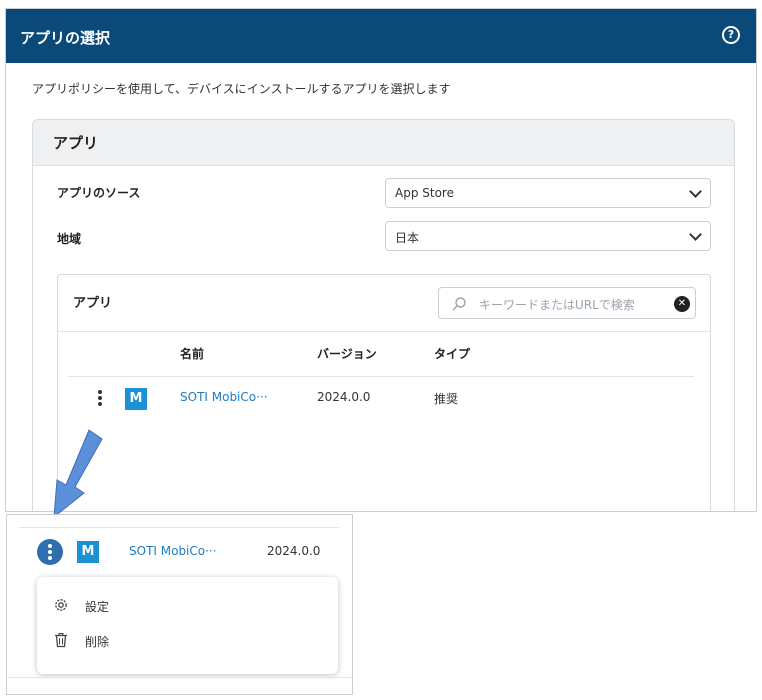 This screenshot has height=700, width=762. I want to click on menu-item-settings: 設定, so click(187, 606).